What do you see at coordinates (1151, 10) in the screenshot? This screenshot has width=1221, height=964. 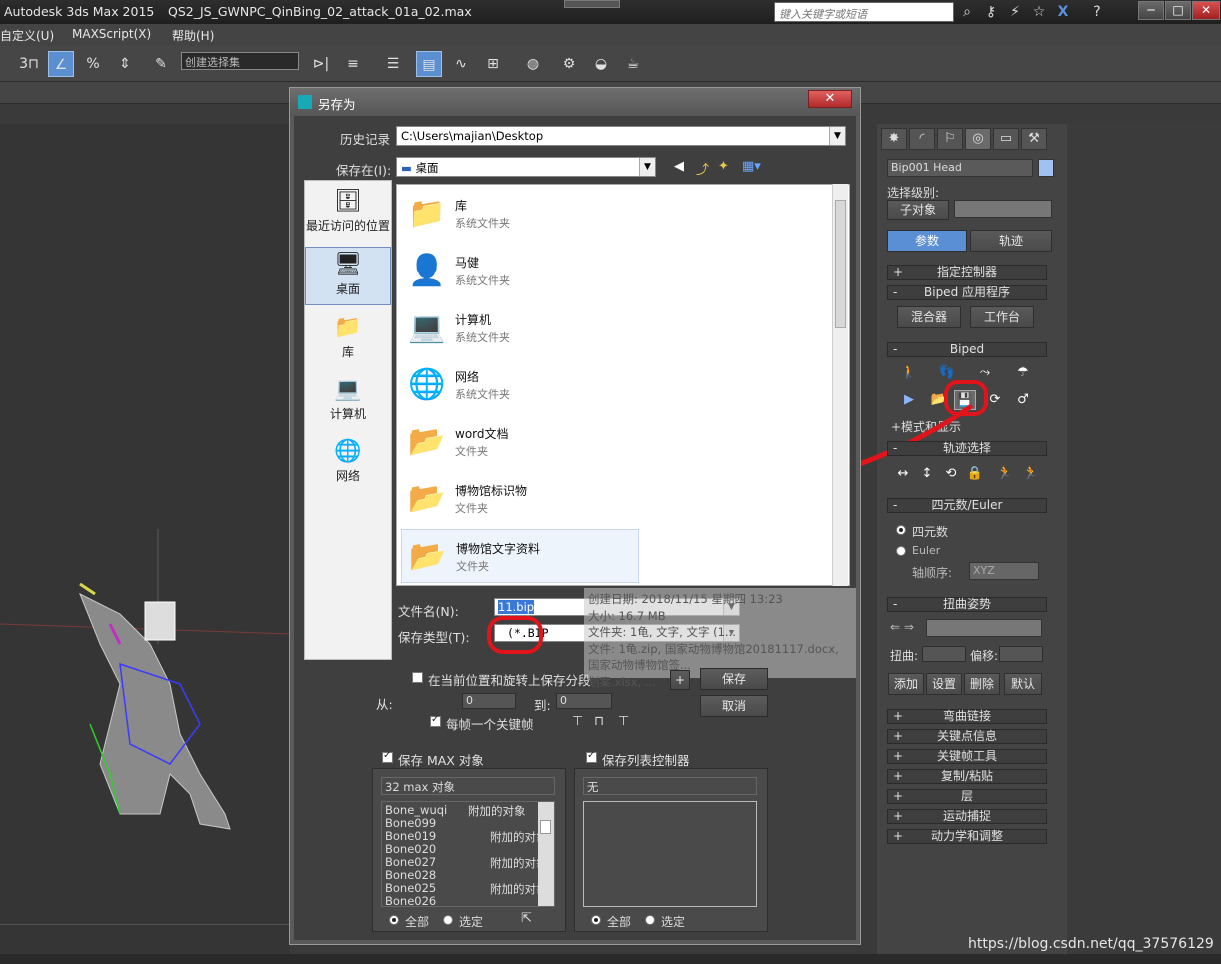 I see `minimize-button: ─` at bounding box center [1151, 10].